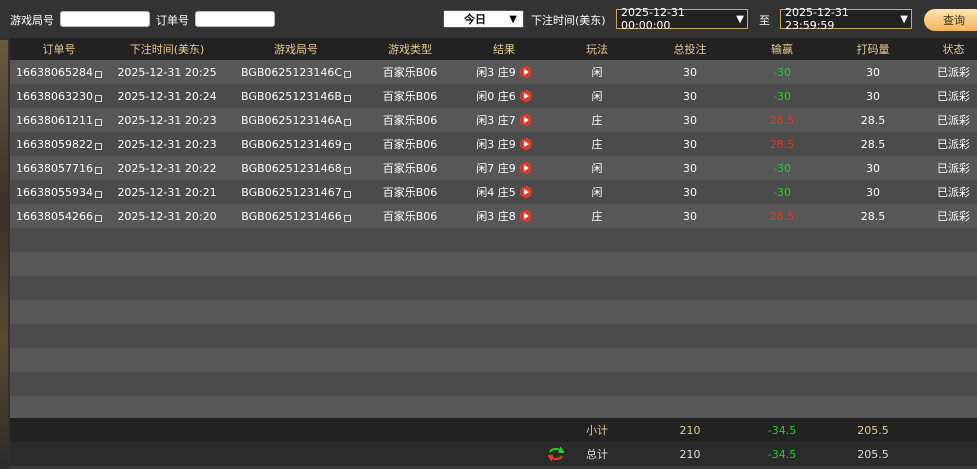  I want to click on result-cell-text: 闲7 庄9, so click(496, 168).